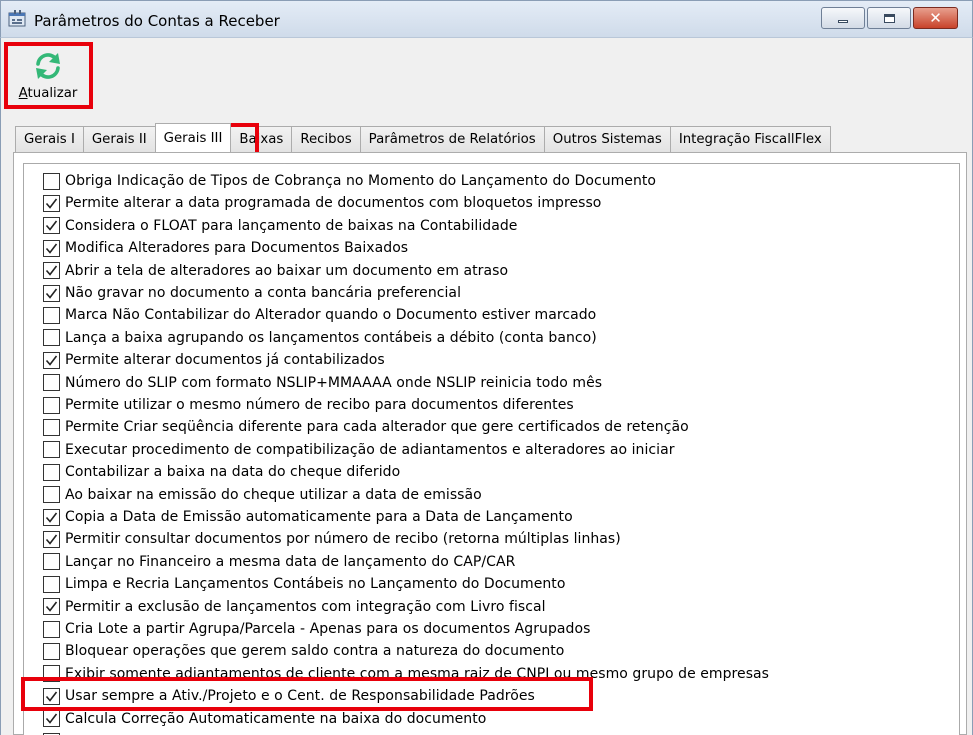 The width and height of the screenshot is (973, 735). What do you see at coordinates (843, 18) in the screenshot?
I see `minimize-button` at bounding box center [843, 18].